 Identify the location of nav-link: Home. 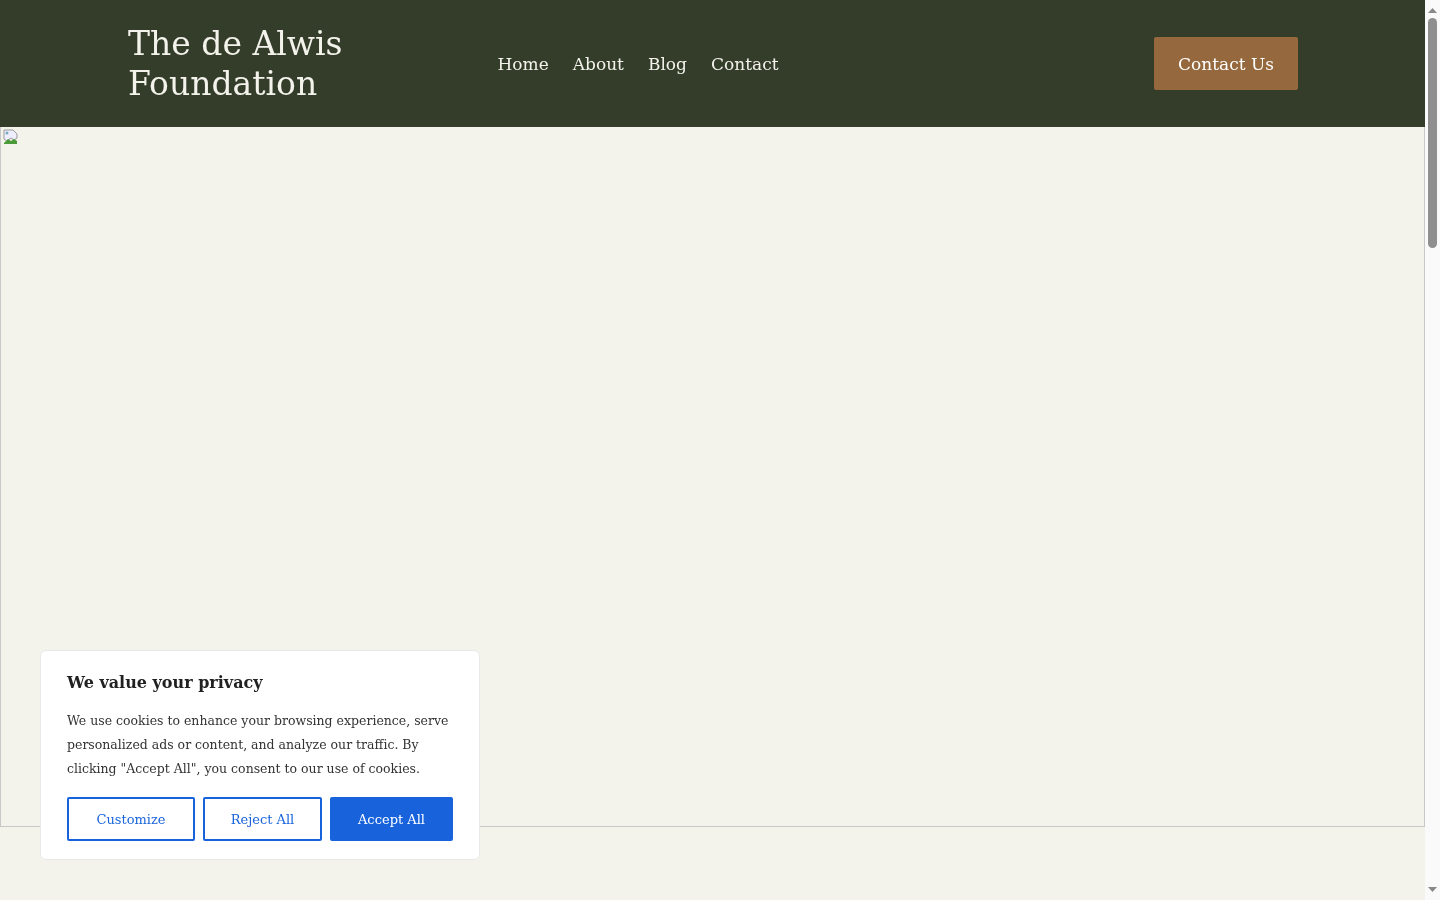
(523, 63).